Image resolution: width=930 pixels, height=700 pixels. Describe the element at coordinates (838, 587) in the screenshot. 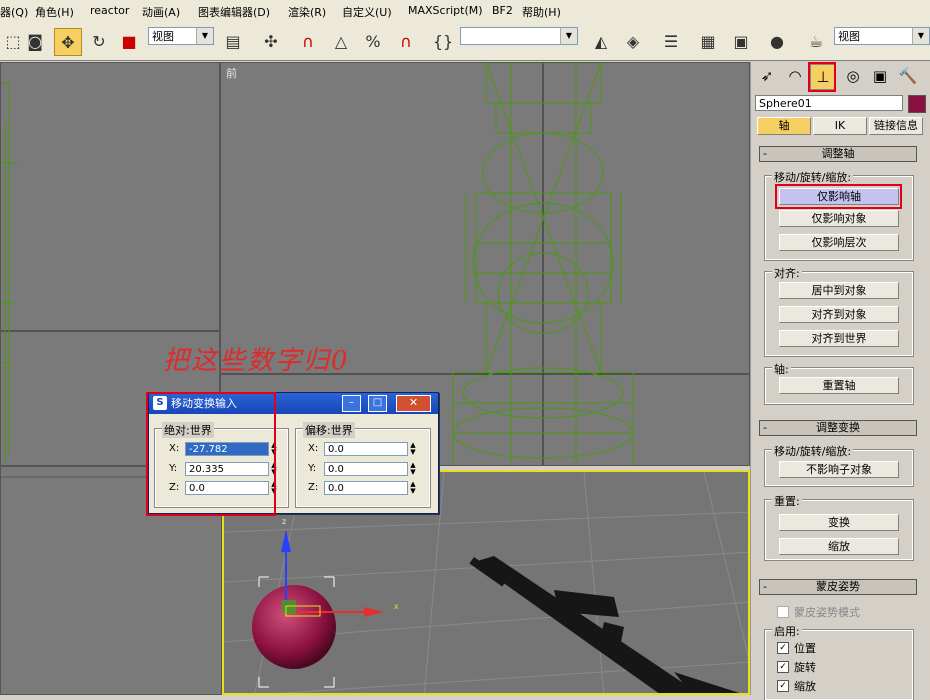

I see `skin-pose-rollout-header: - 蒙皮姿势` at that location.